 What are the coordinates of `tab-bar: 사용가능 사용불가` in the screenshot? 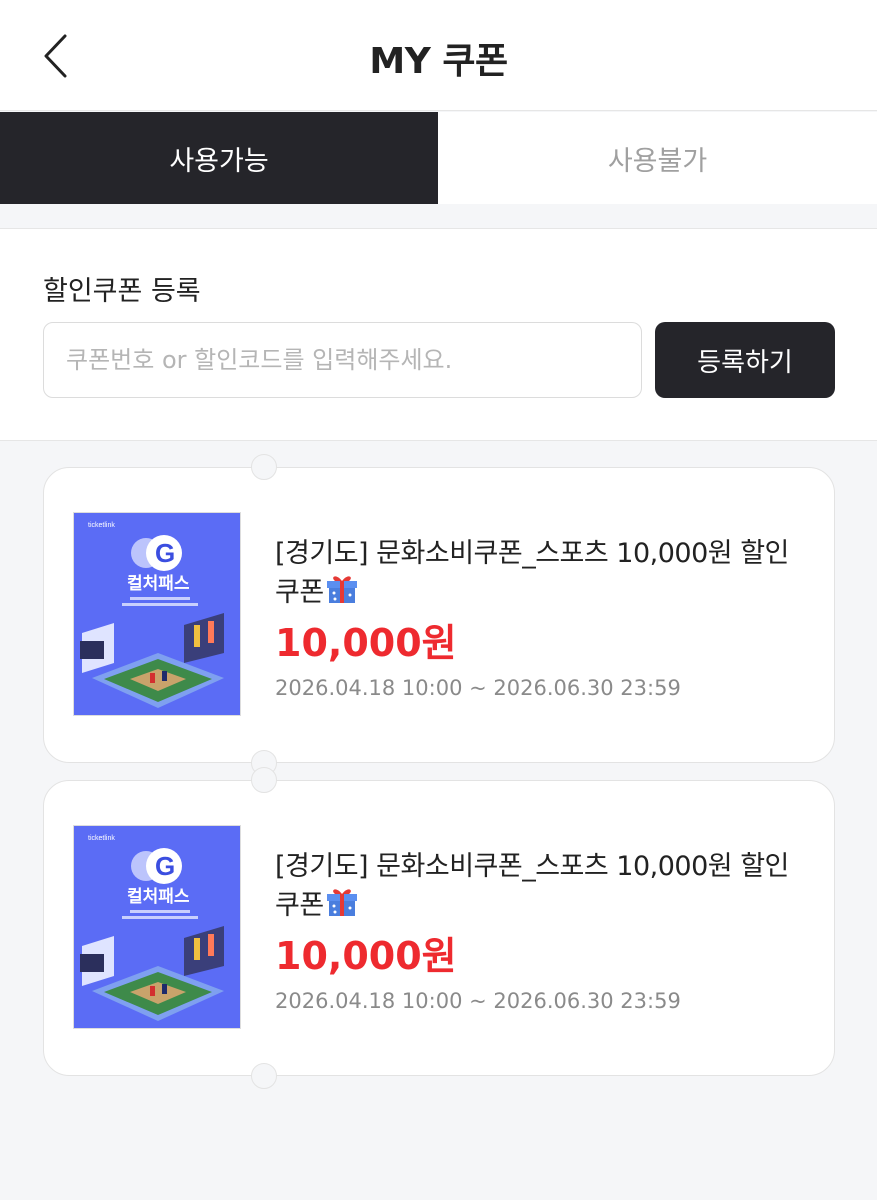 It's located at (438, 158).